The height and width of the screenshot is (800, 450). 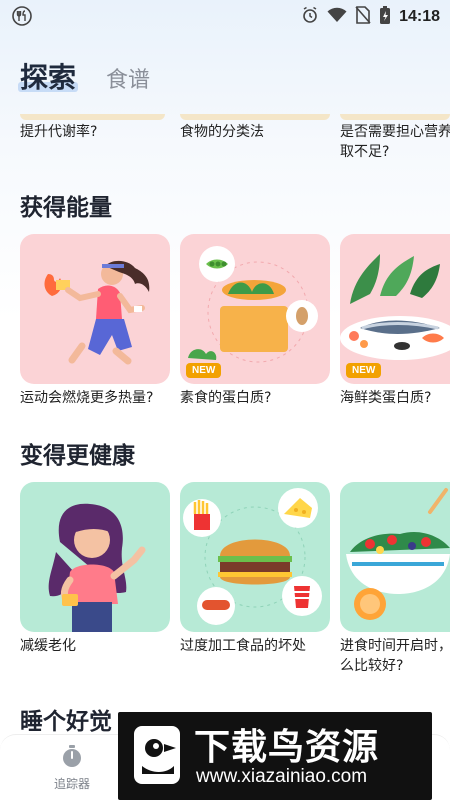 What do you see at coordinates (255, 398) in the screenshot?
I see `article-title: 素食的蛋白质?` at bounding box center [255, 398].